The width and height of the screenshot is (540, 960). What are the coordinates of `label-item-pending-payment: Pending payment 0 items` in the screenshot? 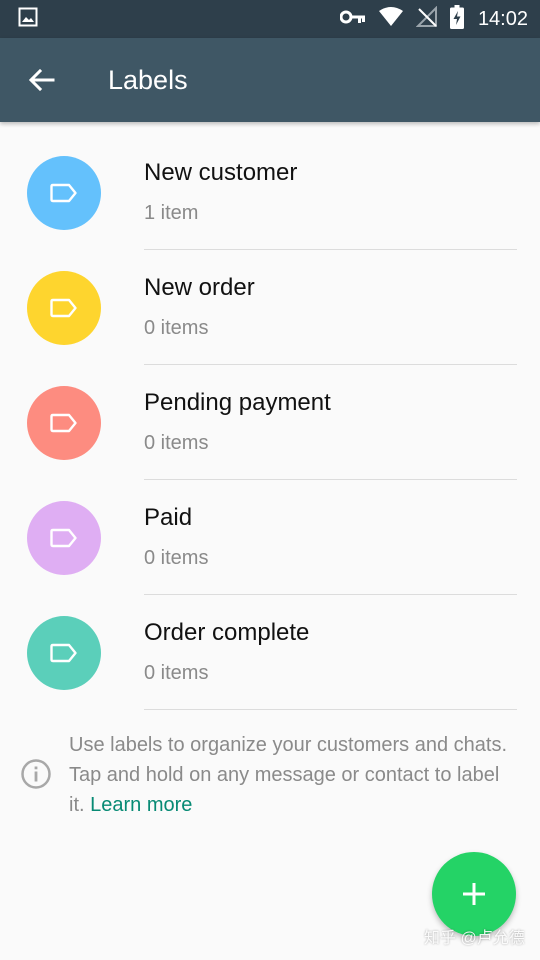 It's located at (270, 422).